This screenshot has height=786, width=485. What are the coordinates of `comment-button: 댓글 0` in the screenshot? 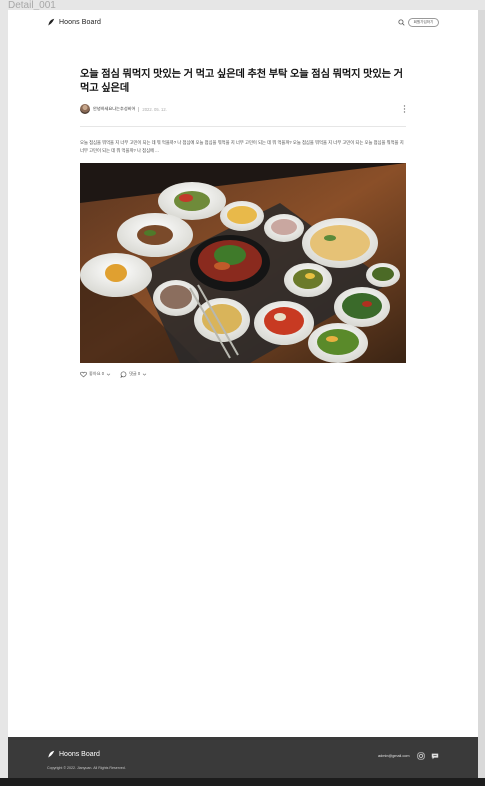 It's located at (133, 374).